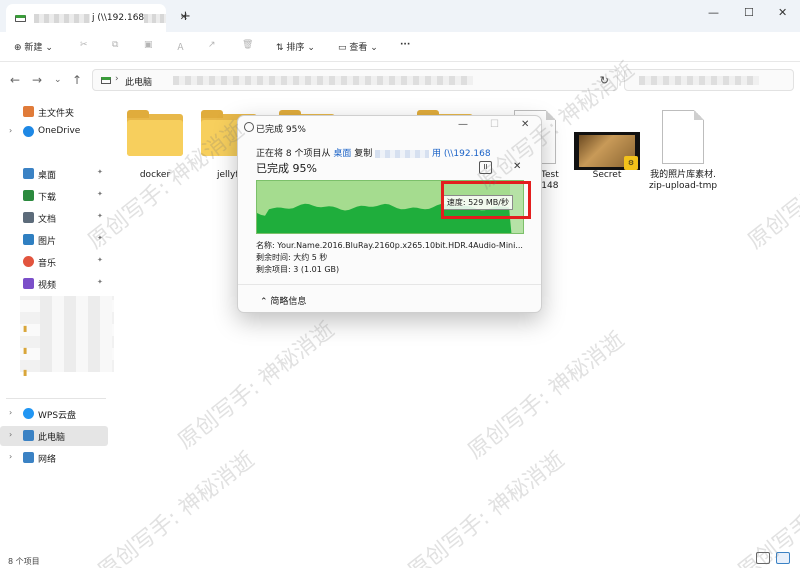 The image size is (800, 568). I want to click on sidebar-item-documents: 文档 ✦, so click(54, 218).